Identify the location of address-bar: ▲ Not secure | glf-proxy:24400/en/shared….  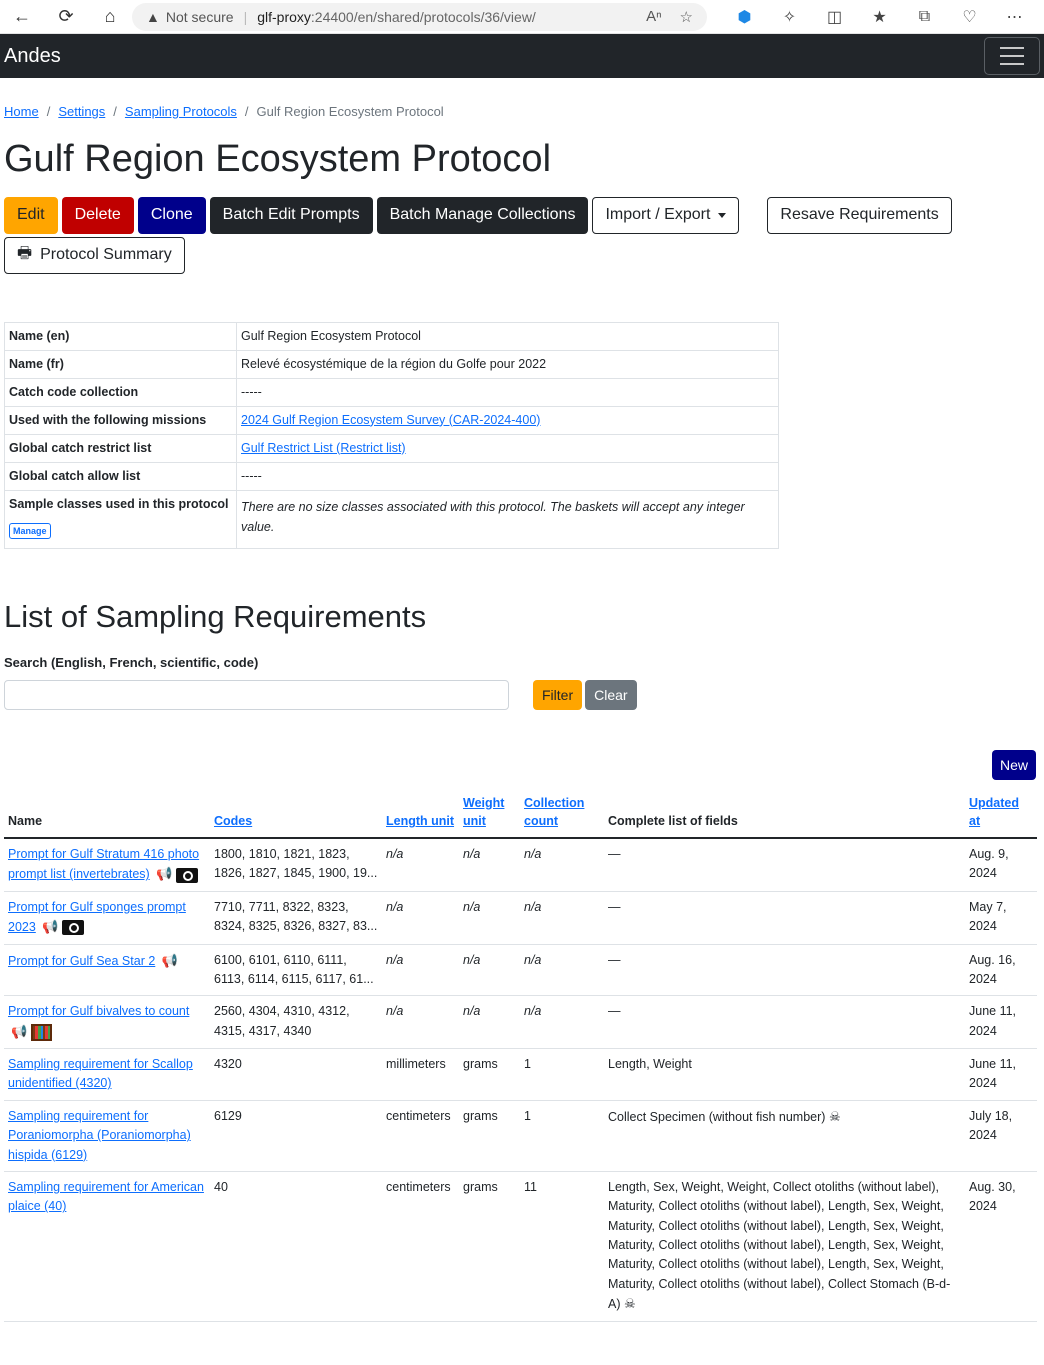
(419, 17).